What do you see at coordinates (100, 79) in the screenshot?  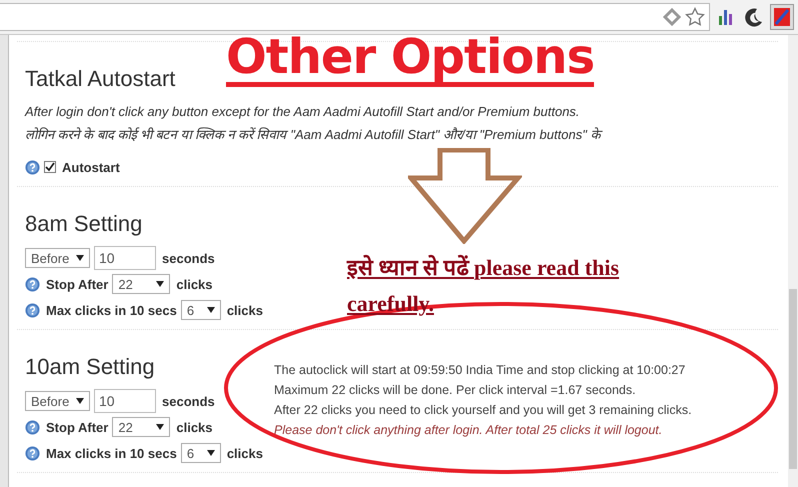 I see `section-heading: Tatkal Autostart` at bounding box center [100, 79].